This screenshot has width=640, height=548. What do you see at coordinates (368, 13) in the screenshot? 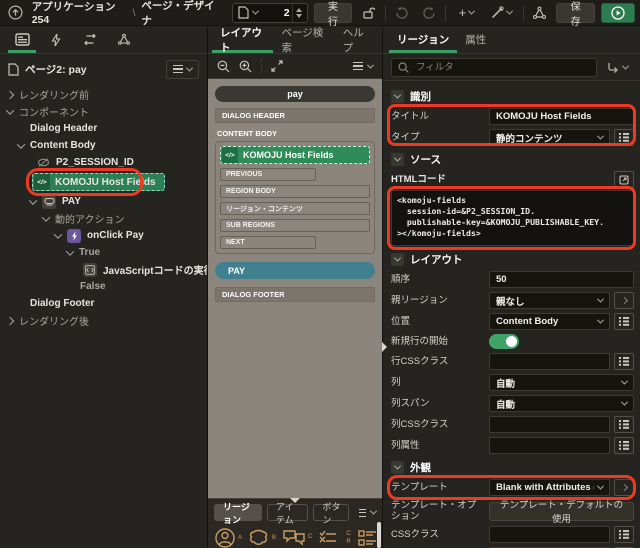
I see `lock-icon` at bounding box center [368, 13].